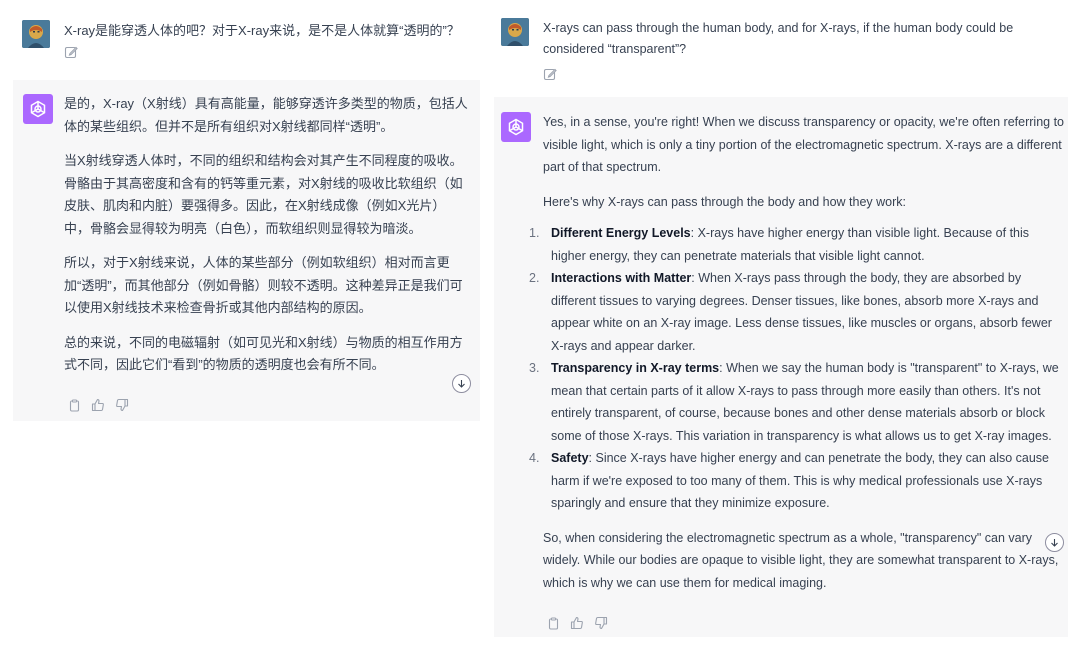  Describe the element at coordinates (247, 39) in the screenshot. I see `user-message: X-ray是能穿透人体的吧？对于X-ray来说，是不是人体就算“透明的”？` at that location.